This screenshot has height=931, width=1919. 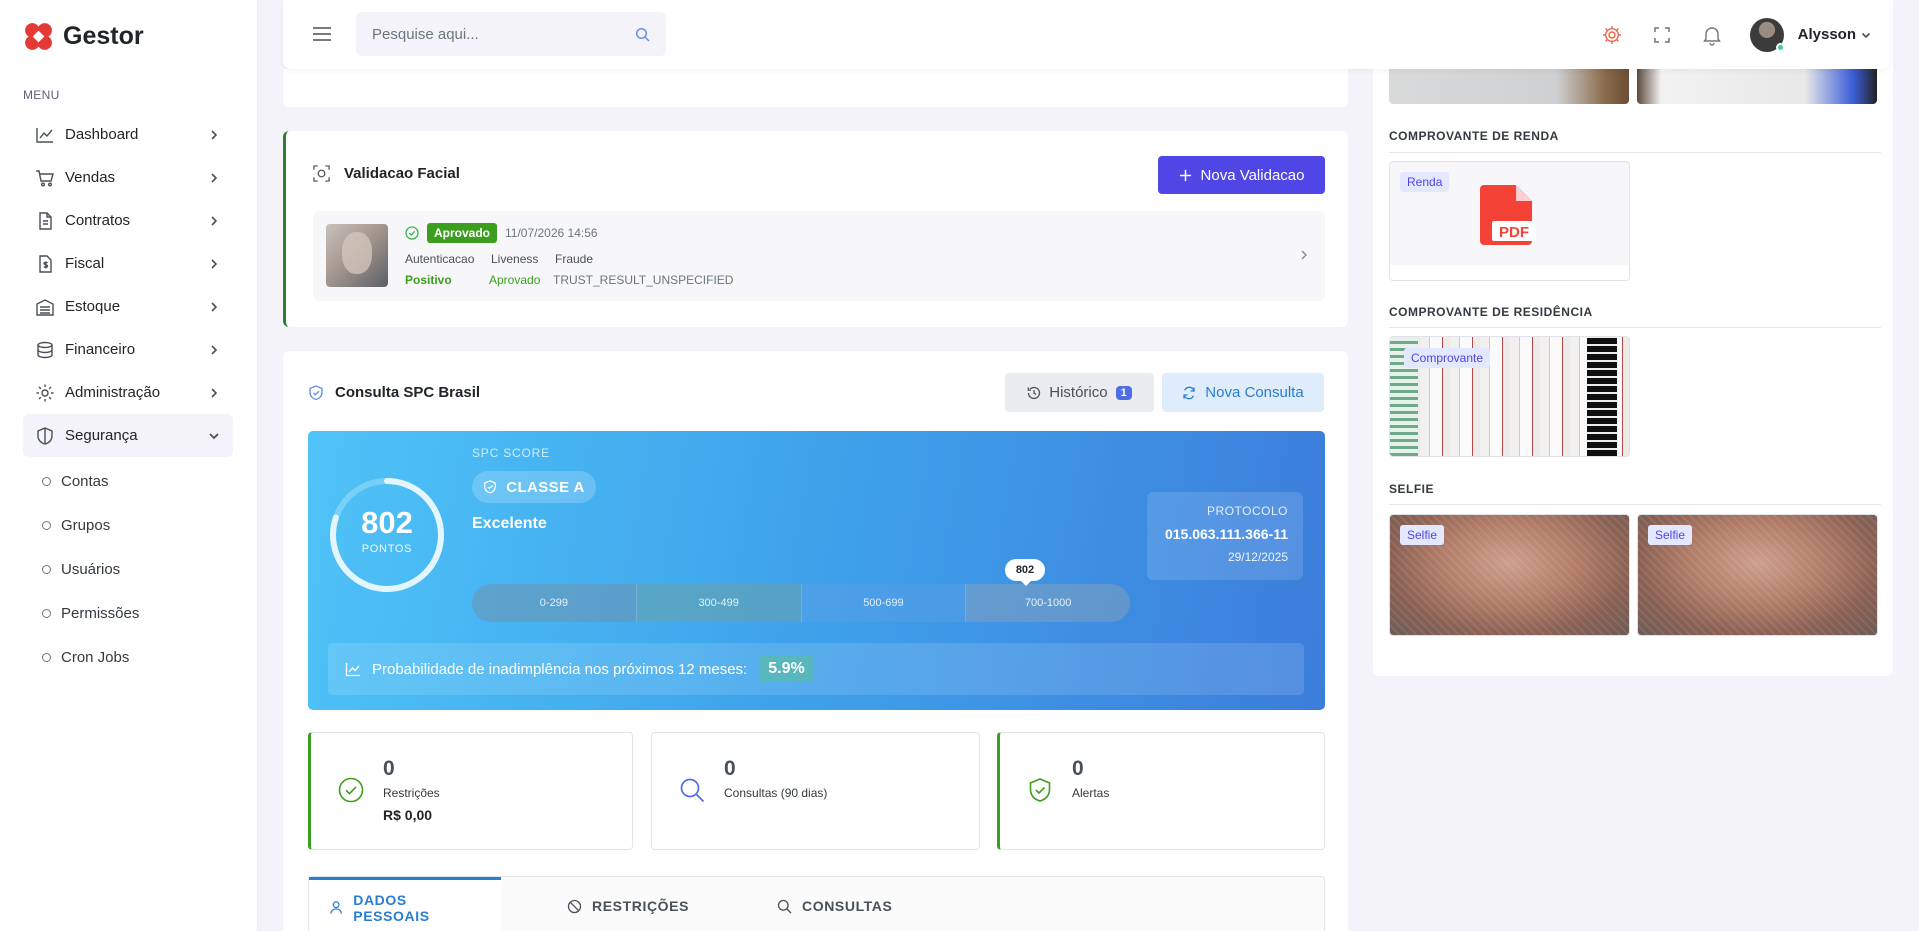 What do you see at coordinates (86, 525) in the screenshot?
I see `sidebar-subitem-label: Grupos` at bounding box center [86, 525].